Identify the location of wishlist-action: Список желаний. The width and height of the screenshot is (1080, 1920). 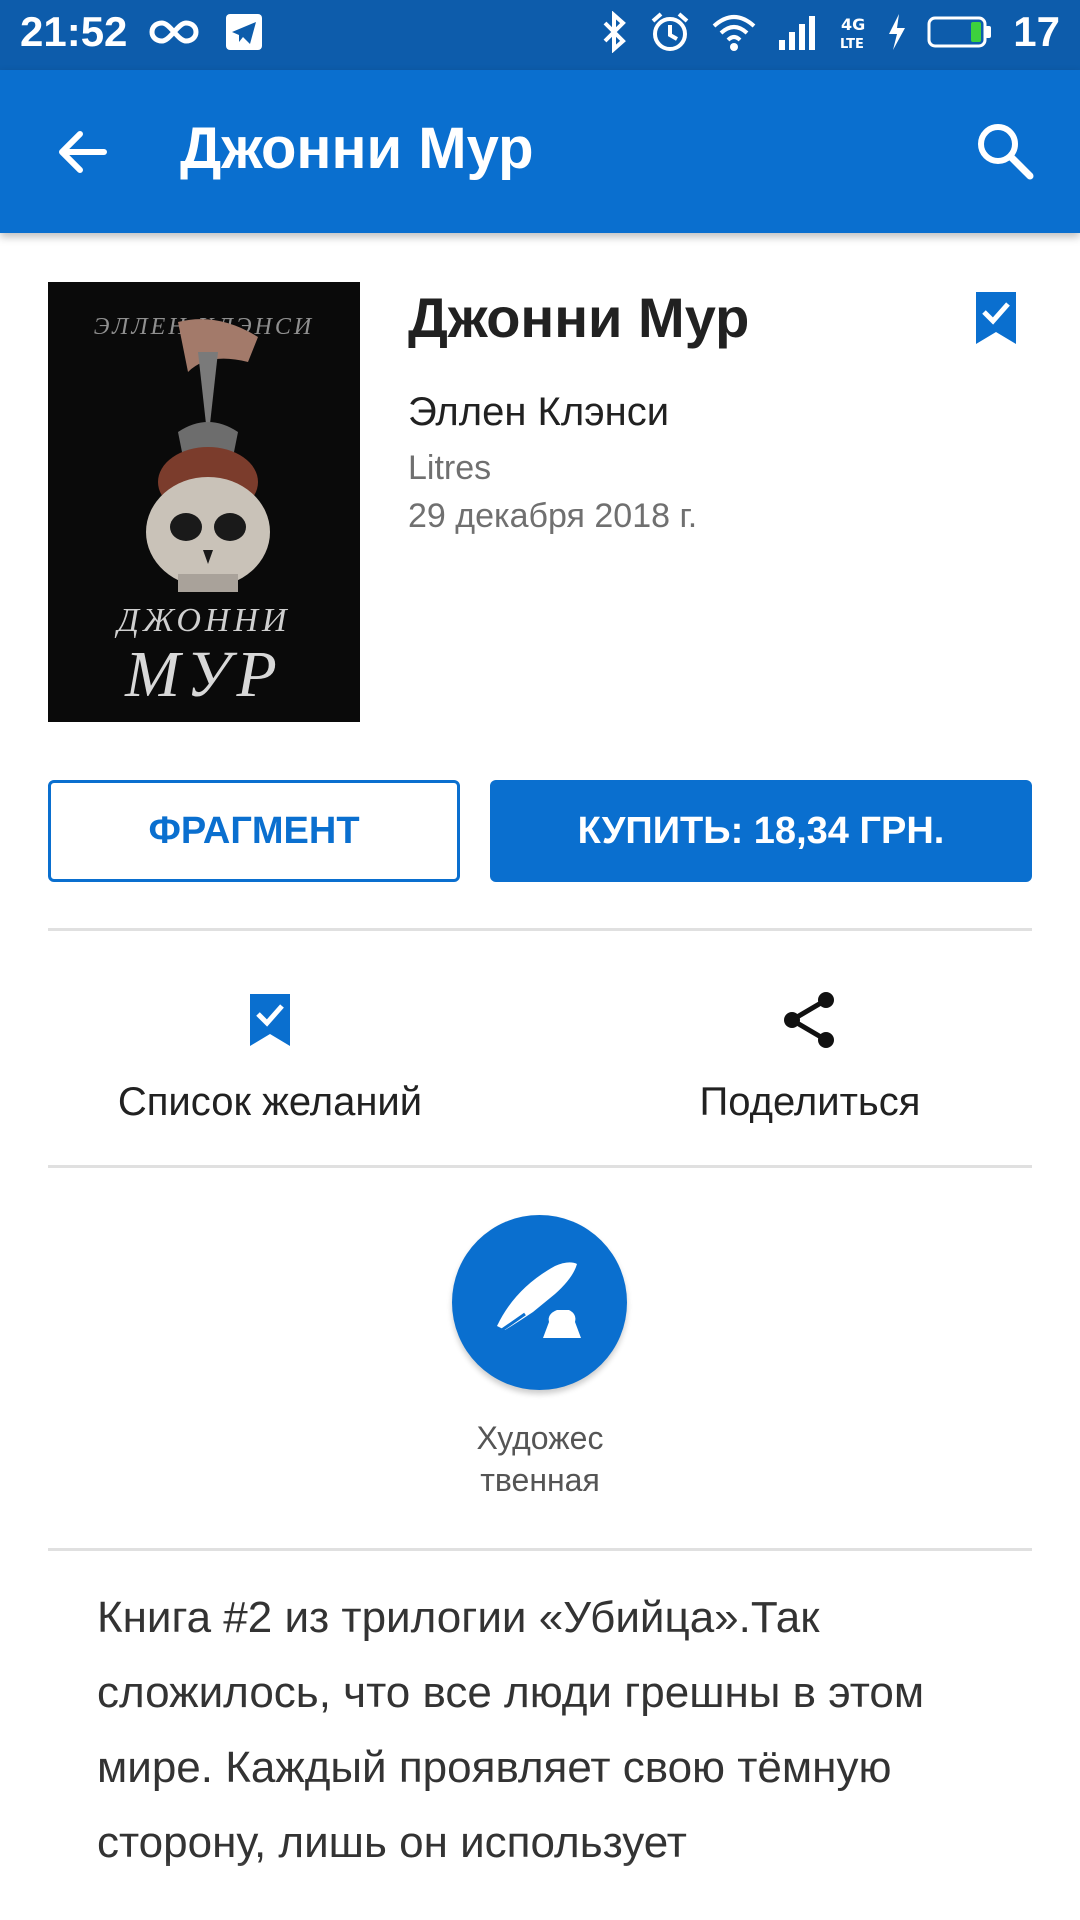
(270, 1060).